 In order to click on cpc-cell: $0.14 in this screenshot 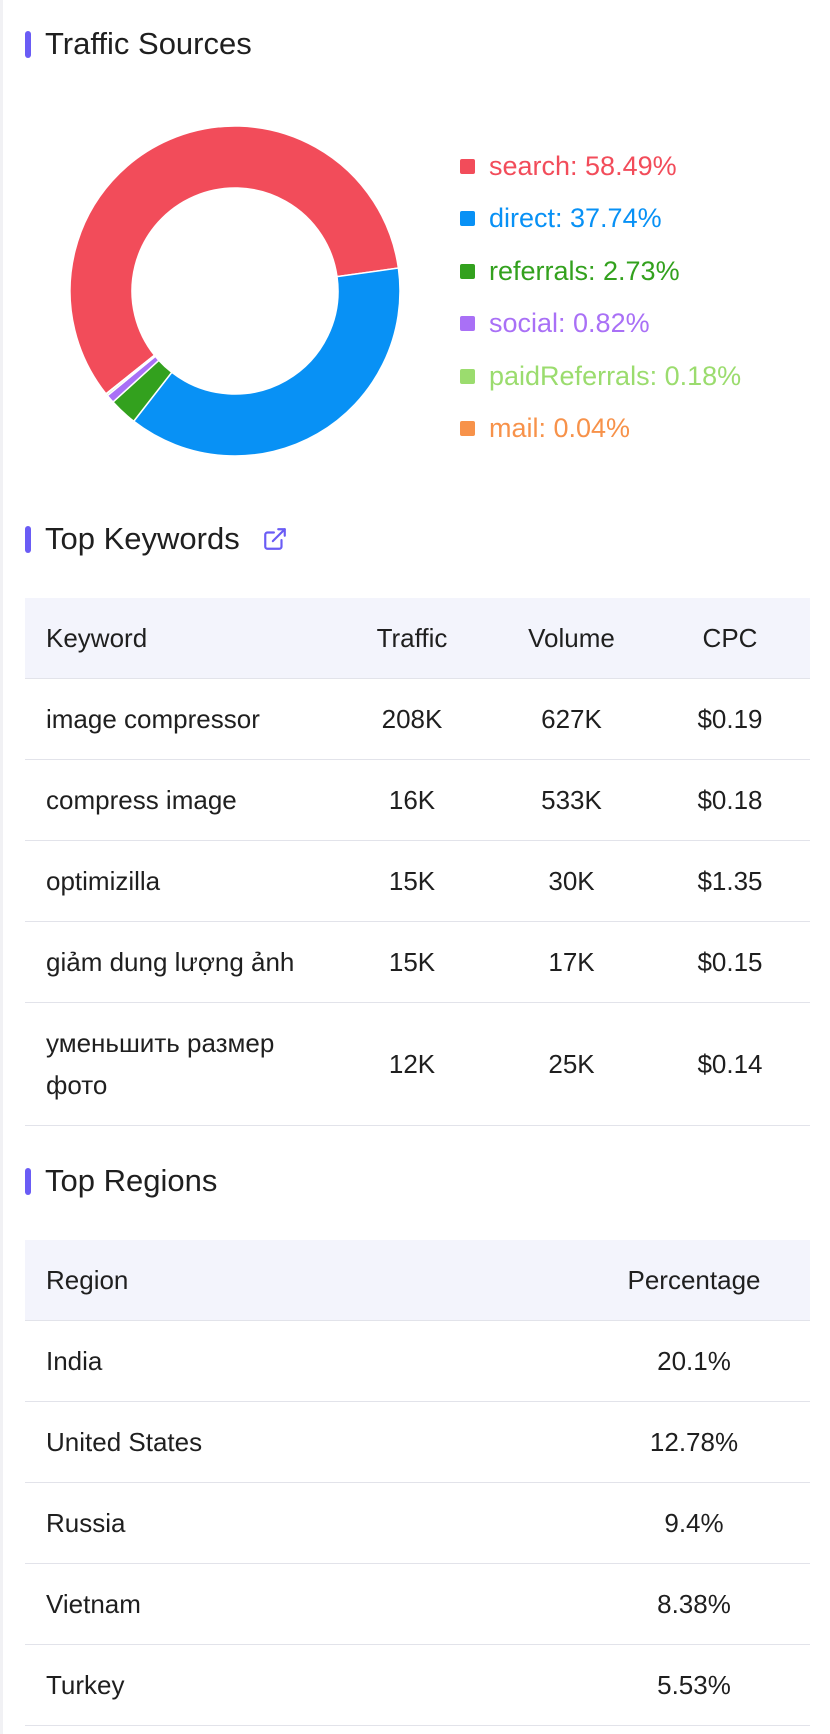, I will do `click(730, 1064)`.